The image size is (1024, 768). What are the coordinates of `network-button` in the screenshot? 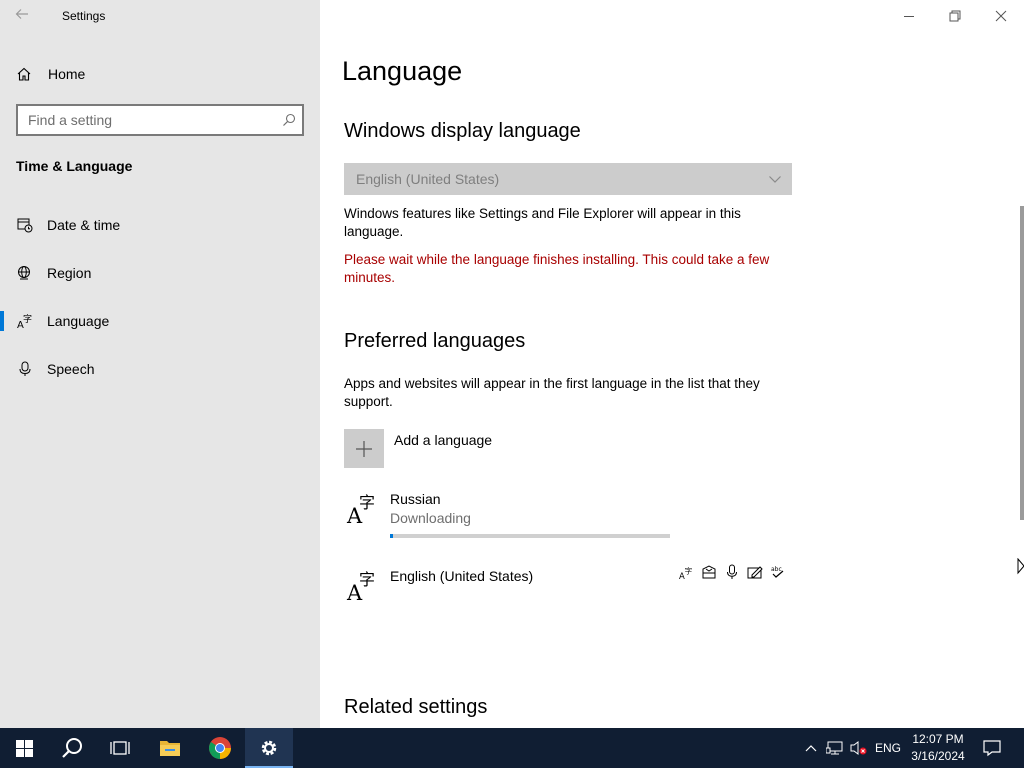 It's located at (835, 748).